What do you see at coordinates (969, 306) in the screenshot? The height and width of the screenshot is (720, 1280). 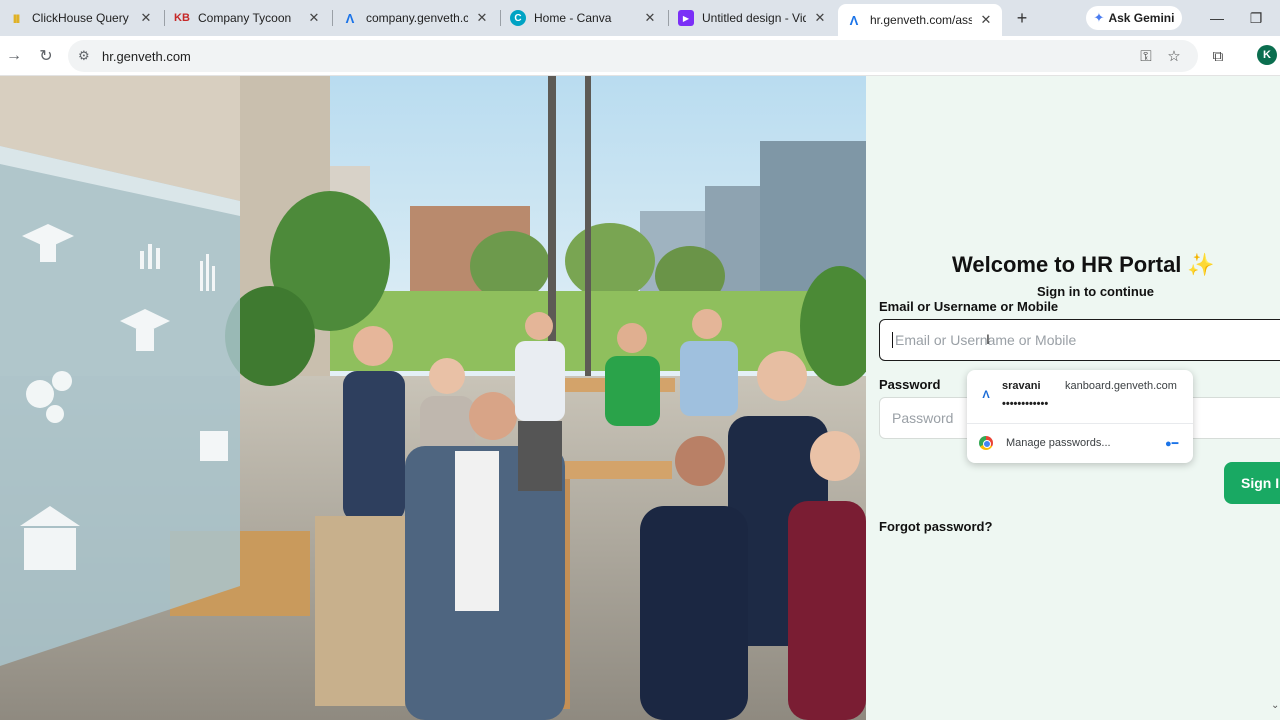 I see `email-label: Email or Username or Mobile` at bounding box center [969, 306].